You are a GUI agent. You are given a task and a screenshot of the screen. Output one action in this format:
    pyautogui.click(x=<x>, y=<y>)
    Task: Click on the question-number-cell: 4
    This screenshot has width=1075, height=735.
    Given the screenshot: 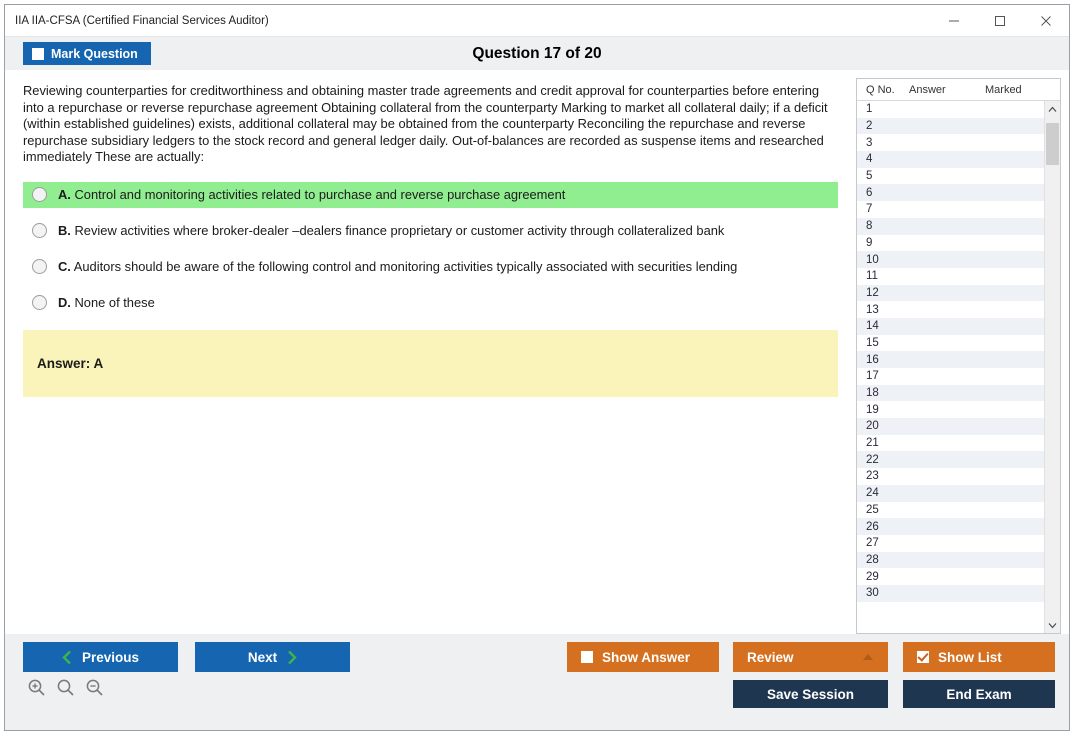 What is the action you would take?
    pyautogui.click(x=869, y=159)
    